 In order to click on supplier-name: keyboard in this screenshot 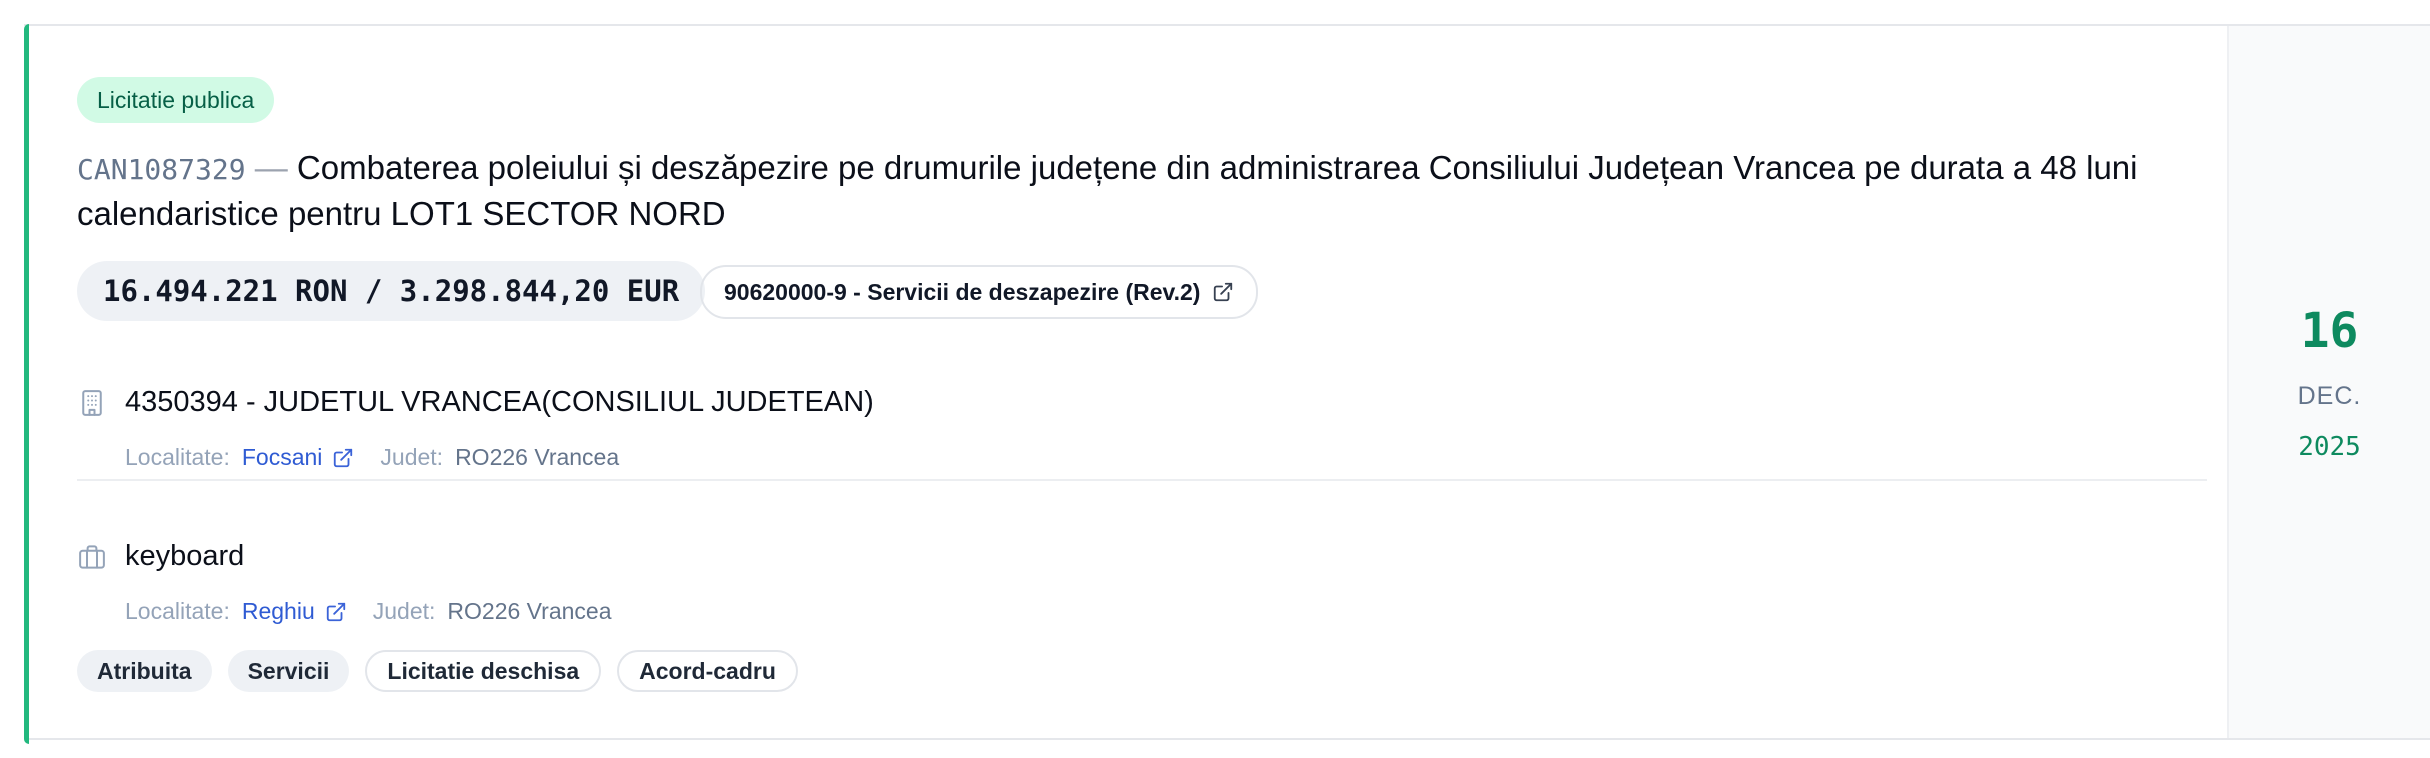, I will do `click(184, 556)`.